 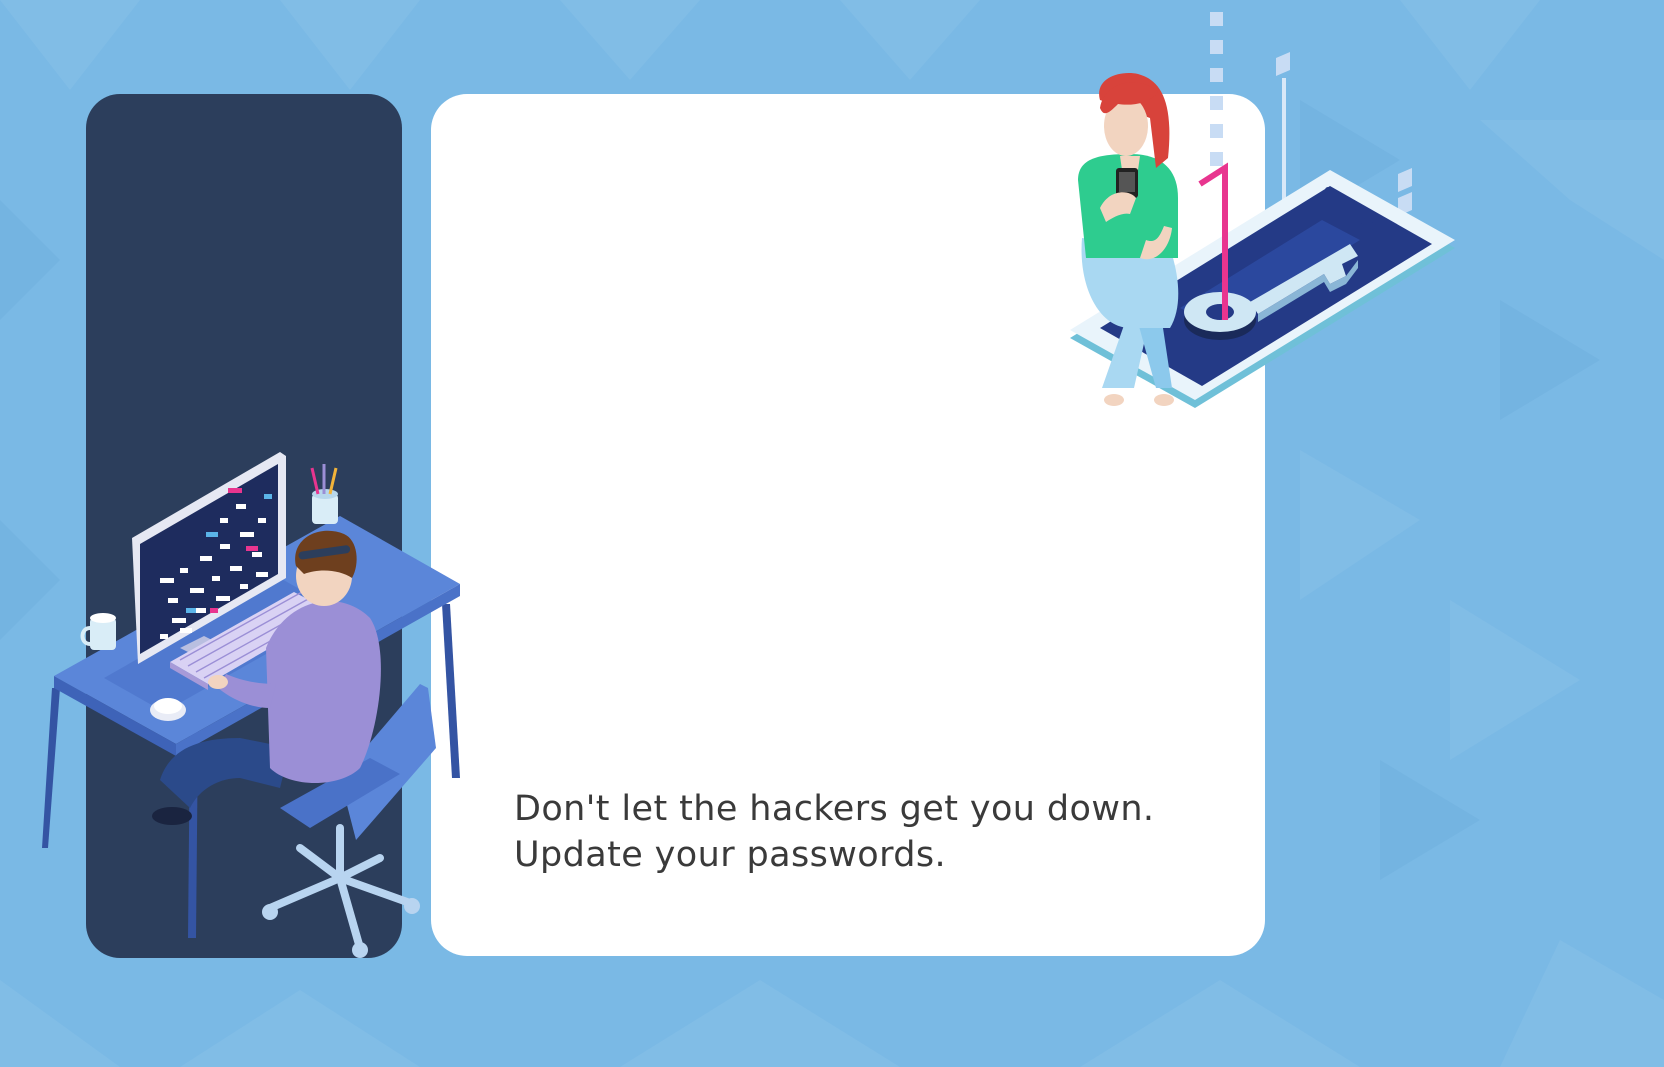 I want to click on woman-phone-key-illustration, so click(x=1262, y=210).